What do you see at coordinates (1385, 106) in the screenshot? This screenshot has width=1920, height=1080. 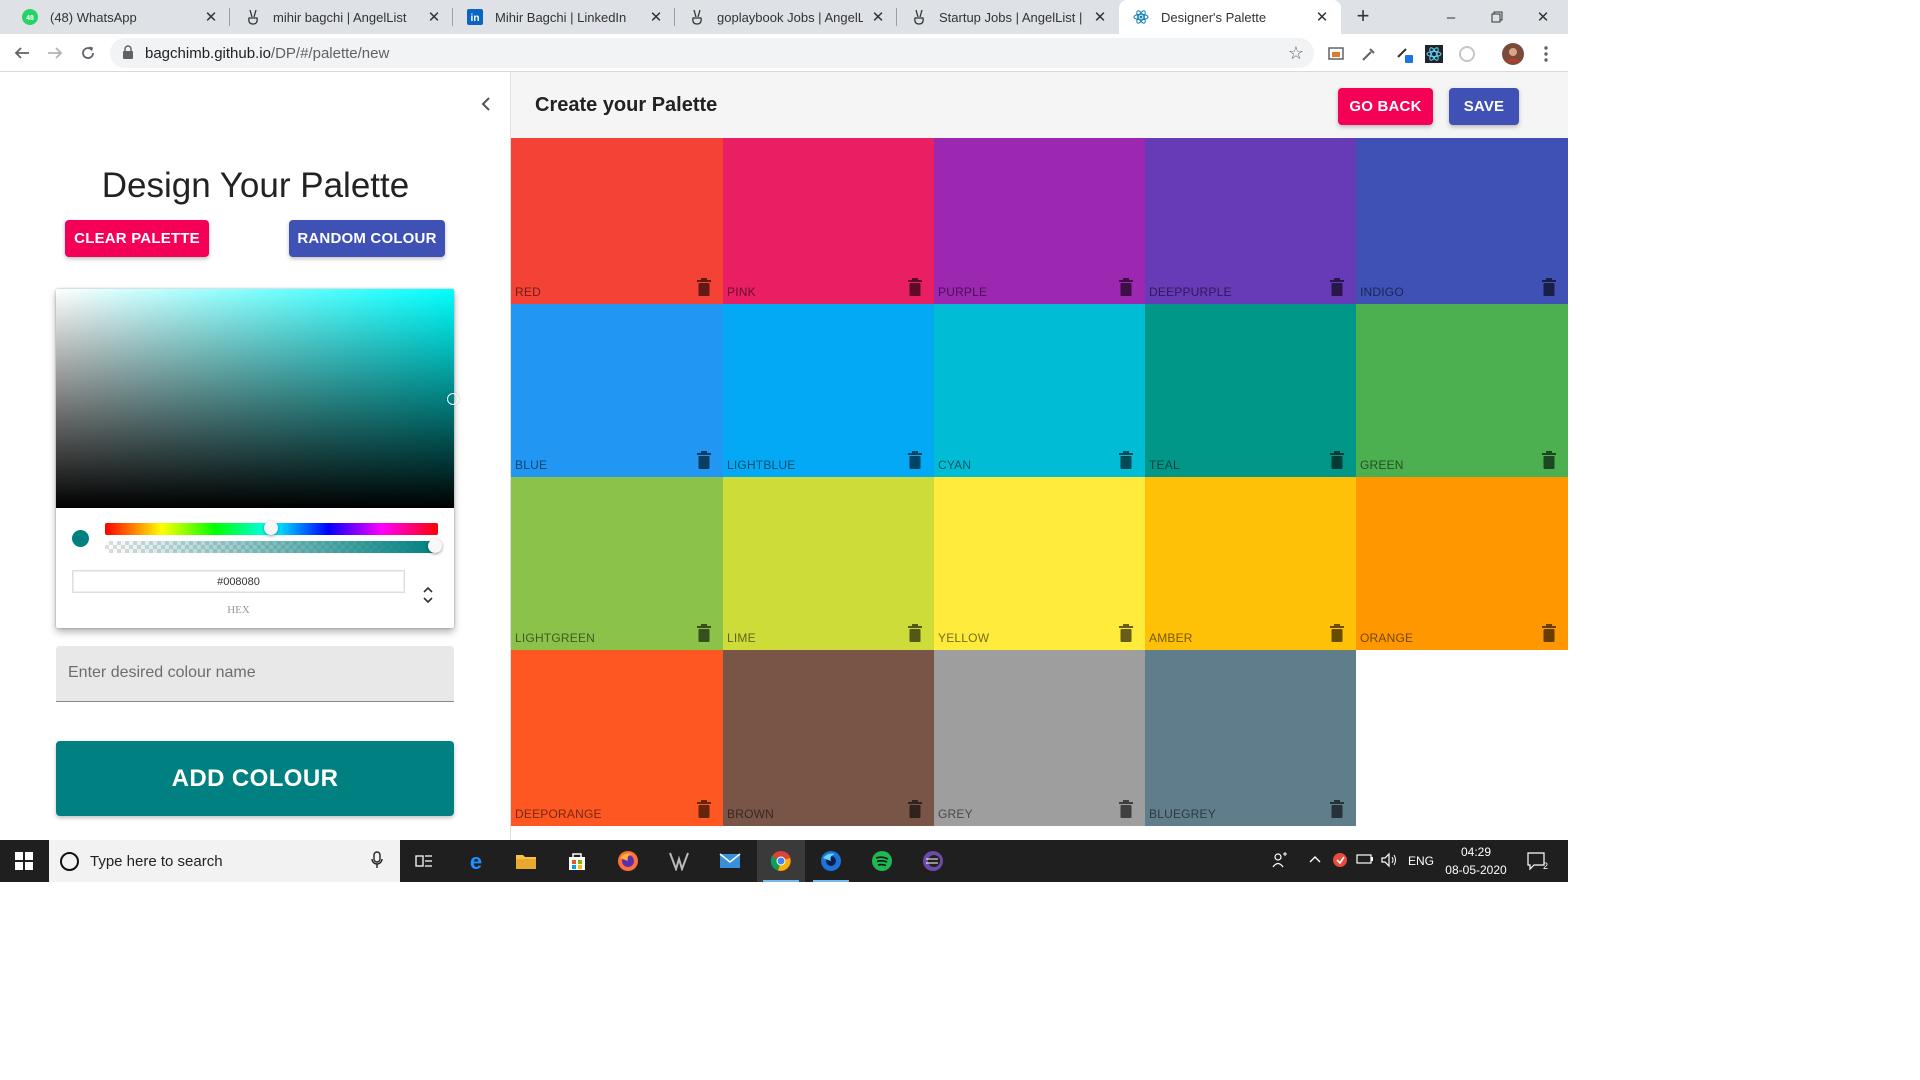 I see `go-back-button: GO BACK` at bounding box center [1385, 106].